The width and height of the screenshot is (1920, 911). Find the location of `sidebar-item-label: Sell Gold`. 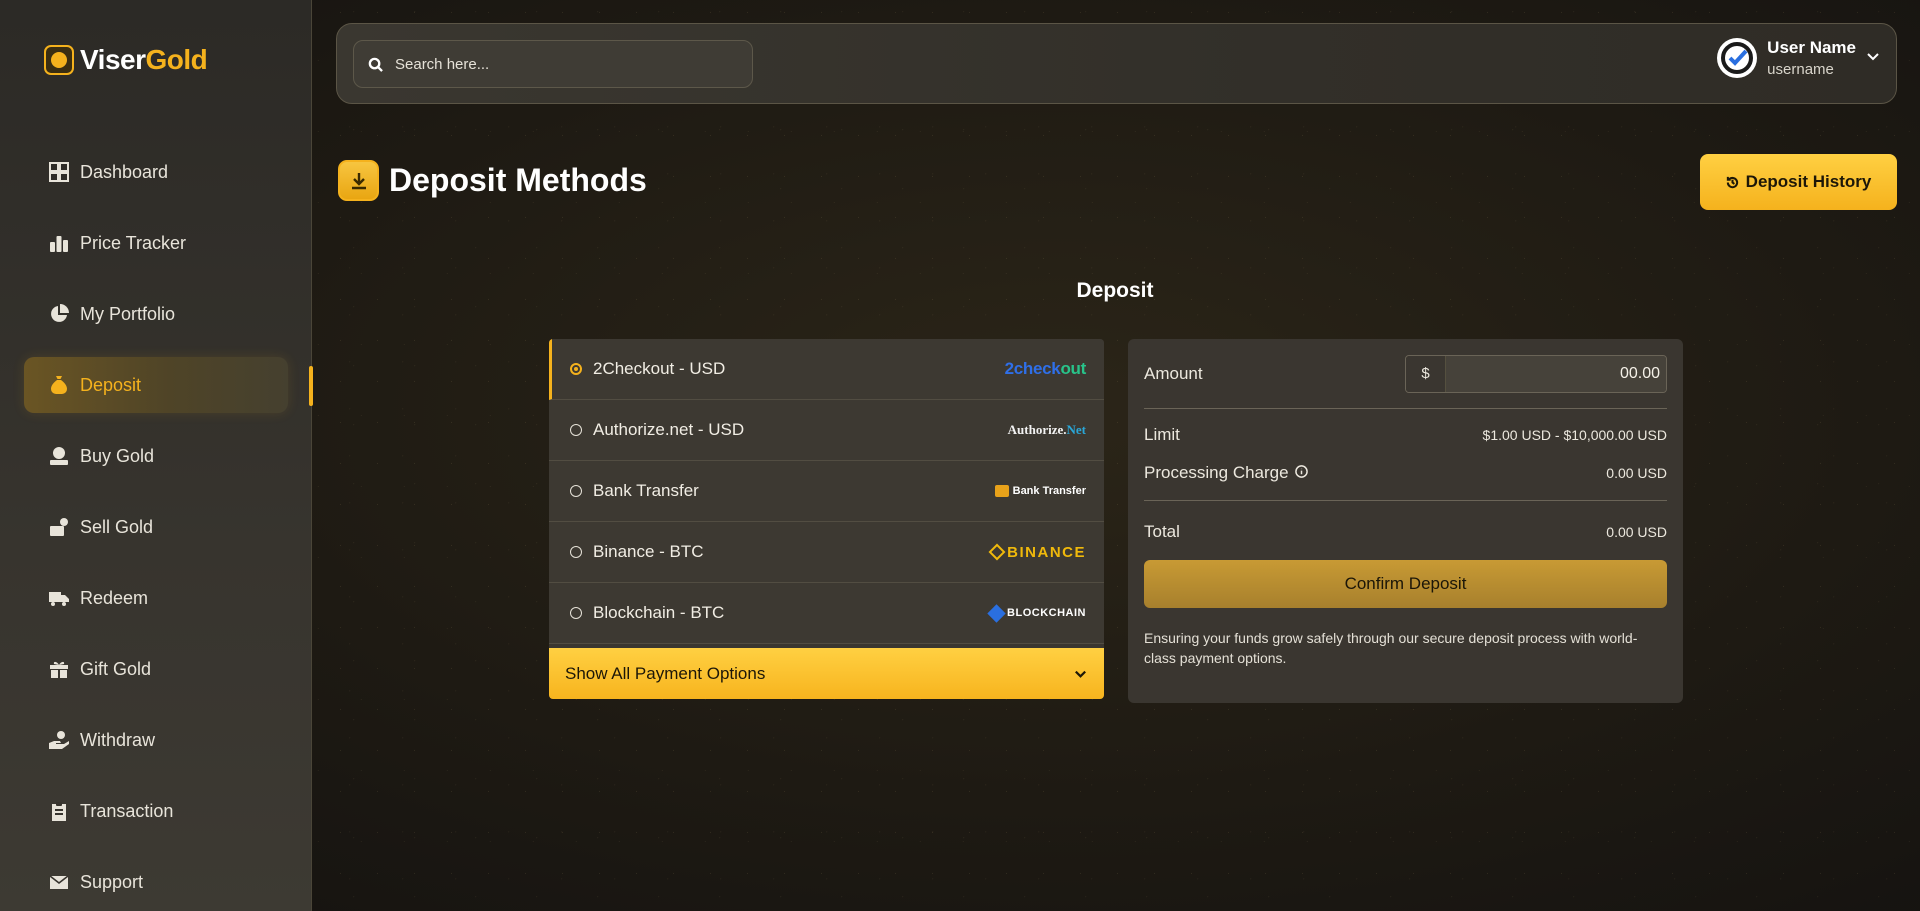

sidebar-item-label: Sell Gold is located at coordinates (117, 526).